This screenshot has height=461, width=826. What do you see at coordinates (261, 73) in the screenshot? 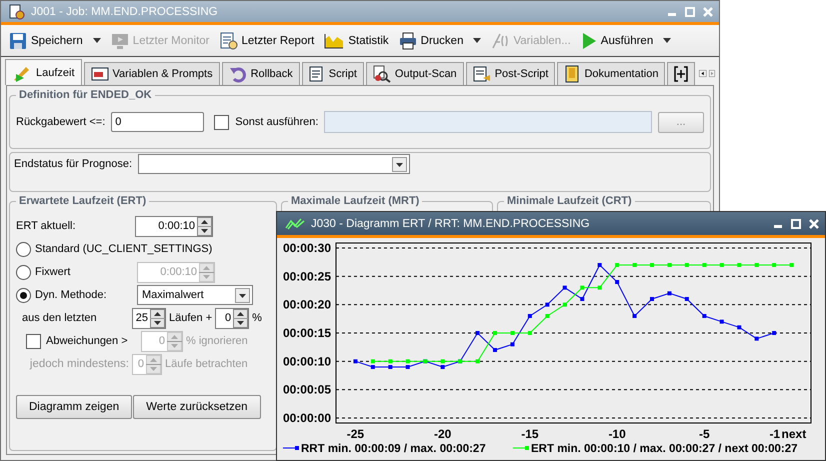
I see `tab: Rollback` at bounding box center [261, 73].